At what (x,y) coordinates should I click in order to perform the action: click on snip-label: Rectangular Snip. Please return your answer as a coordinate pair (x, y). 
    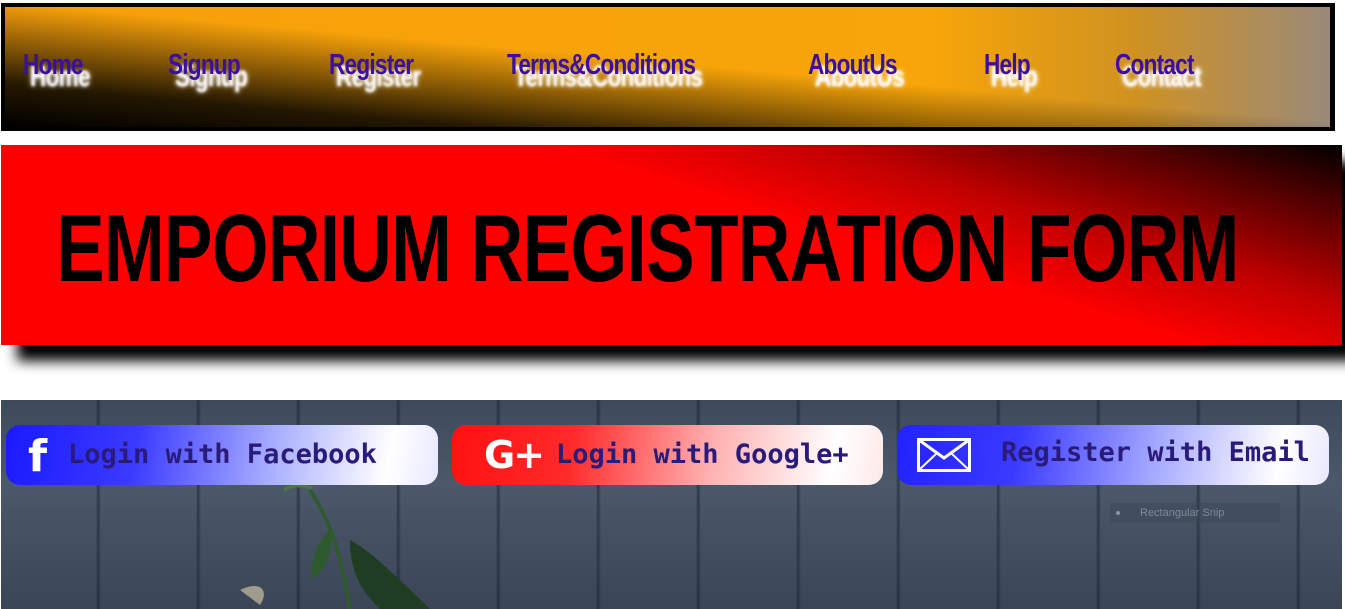
    Looking at the image, I should click on (1182, 513).